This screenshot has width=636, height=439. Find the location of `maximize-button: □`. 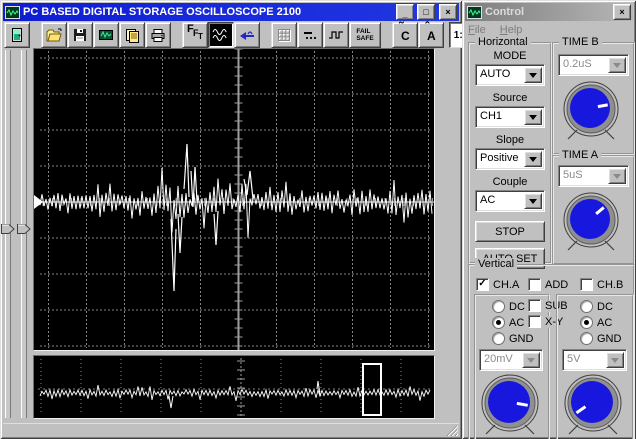

maximize-button: □ is located at coordinates (426, 12).